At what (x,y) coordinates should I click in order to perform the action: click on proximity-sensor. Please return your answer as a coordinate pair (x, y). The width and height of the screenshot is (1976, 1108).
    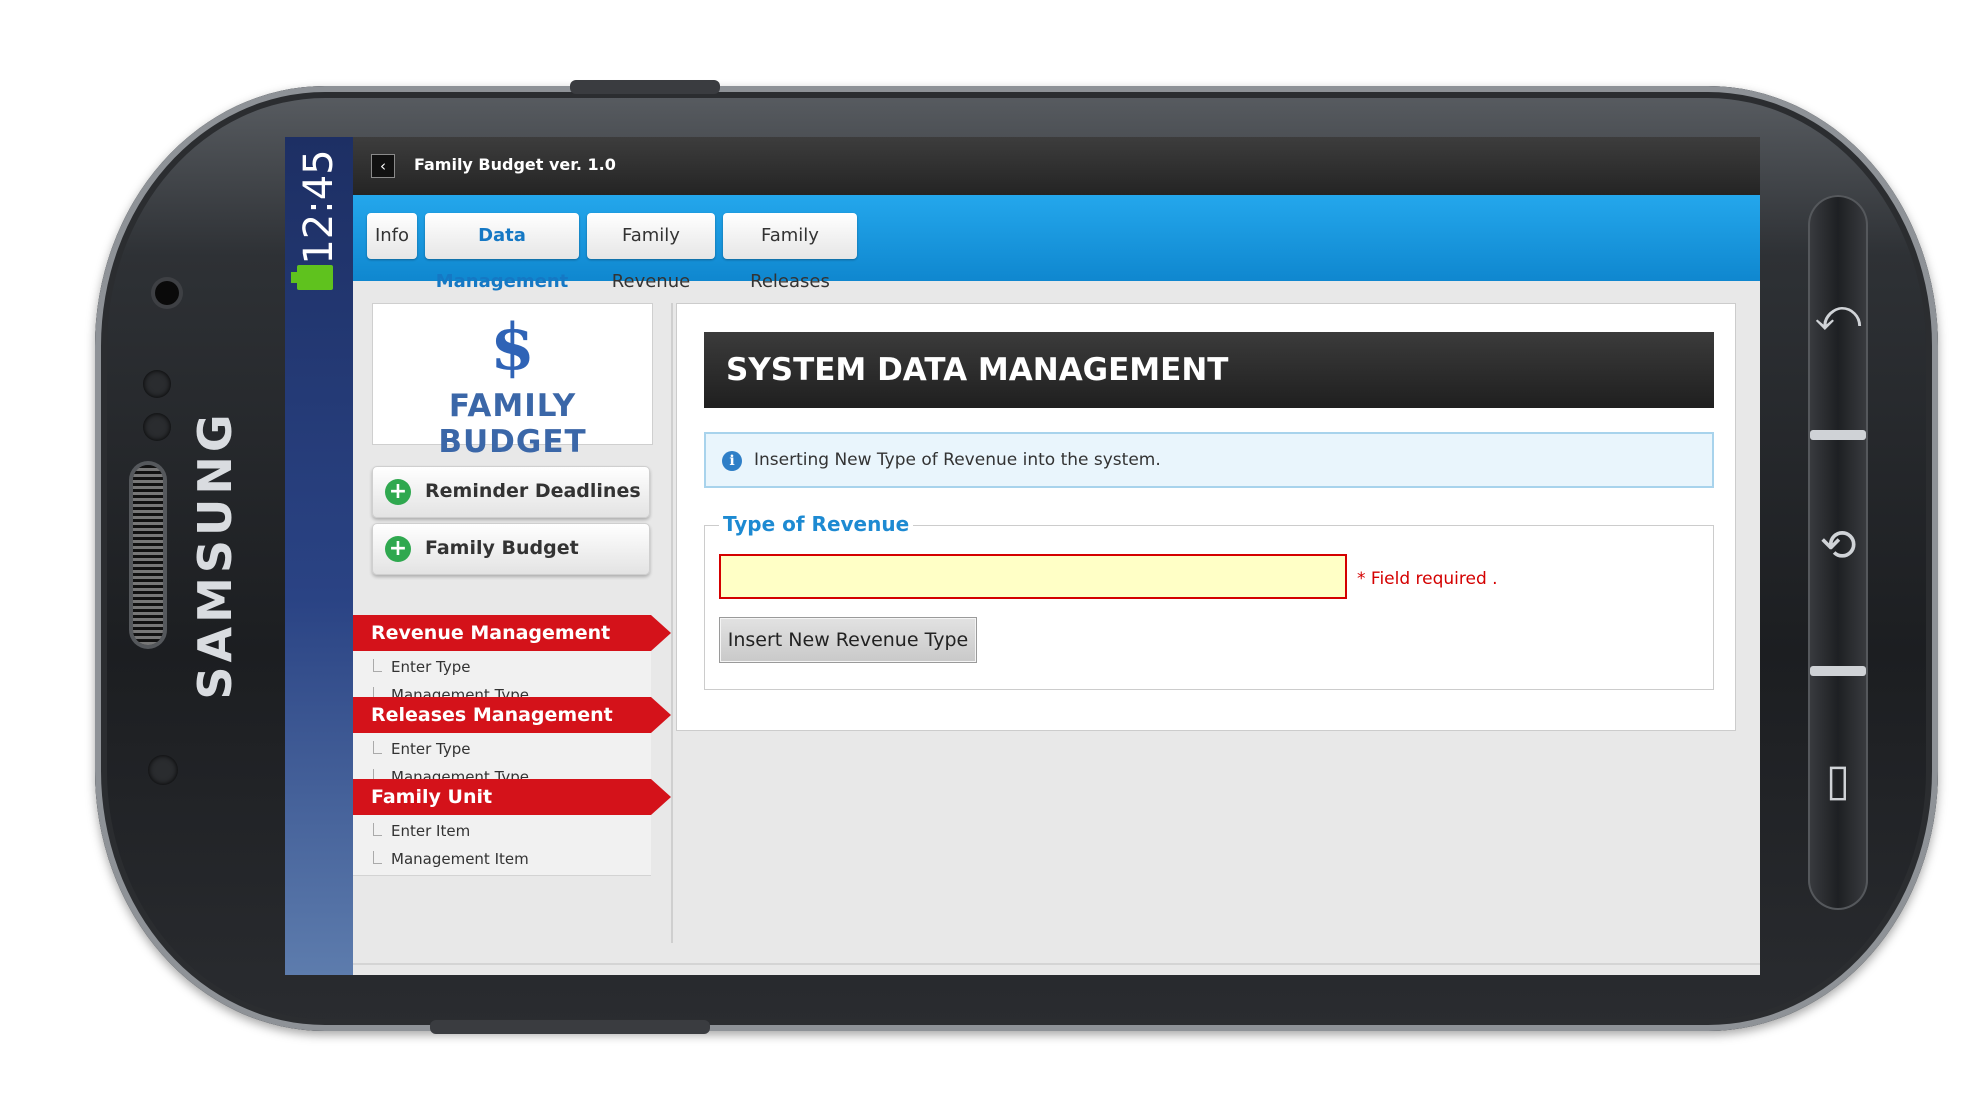
    Looking at the image, I should click on (157, 384).